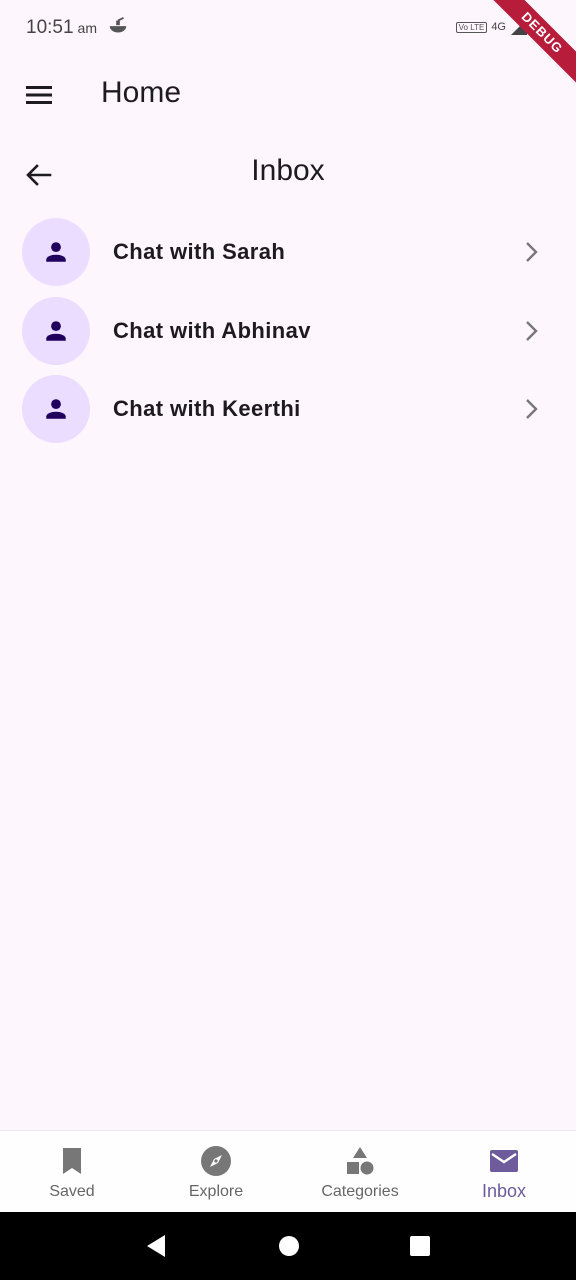 The width and height of the screenshot is (576, 1280). What do you see at coordinates (156, 1246) in the screenshot?
I see `system-back-icon` at bounding box center [156, 1246].